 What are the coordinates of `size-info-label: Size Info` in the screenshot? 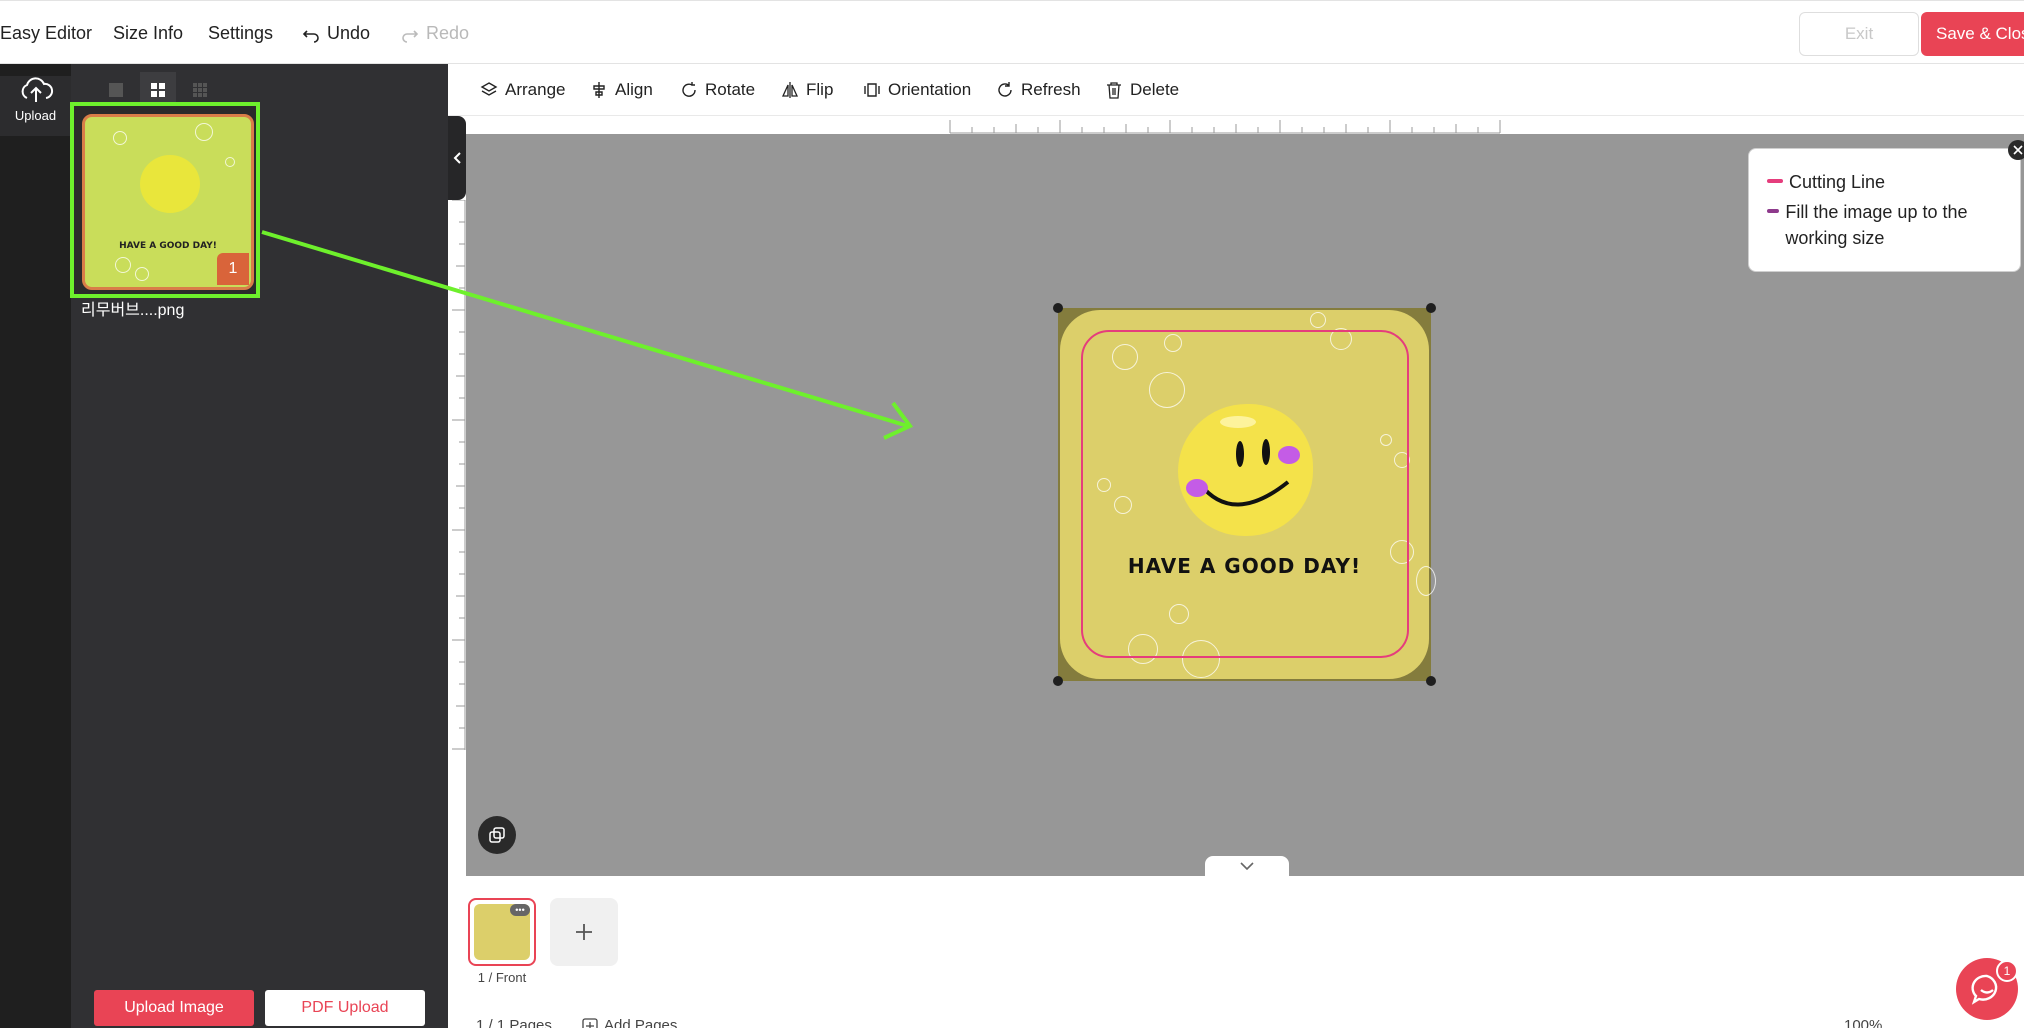 It's located at (148, 33).